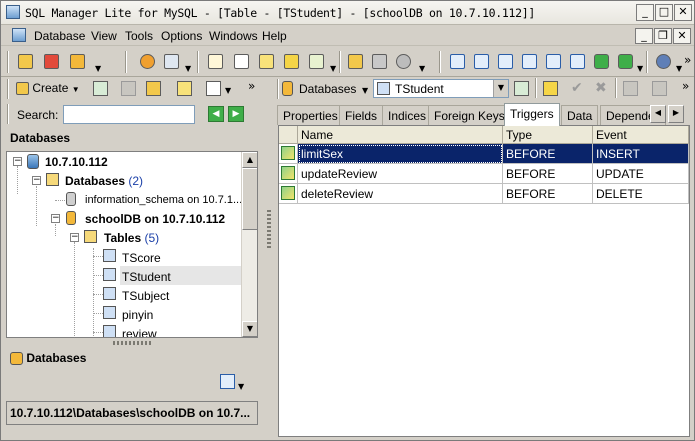 The height and width of the screenshot is (441, 695). Describe the element at coordinates (407, 115) in the screenshot. I see `tab-indices: Indices` at that location.